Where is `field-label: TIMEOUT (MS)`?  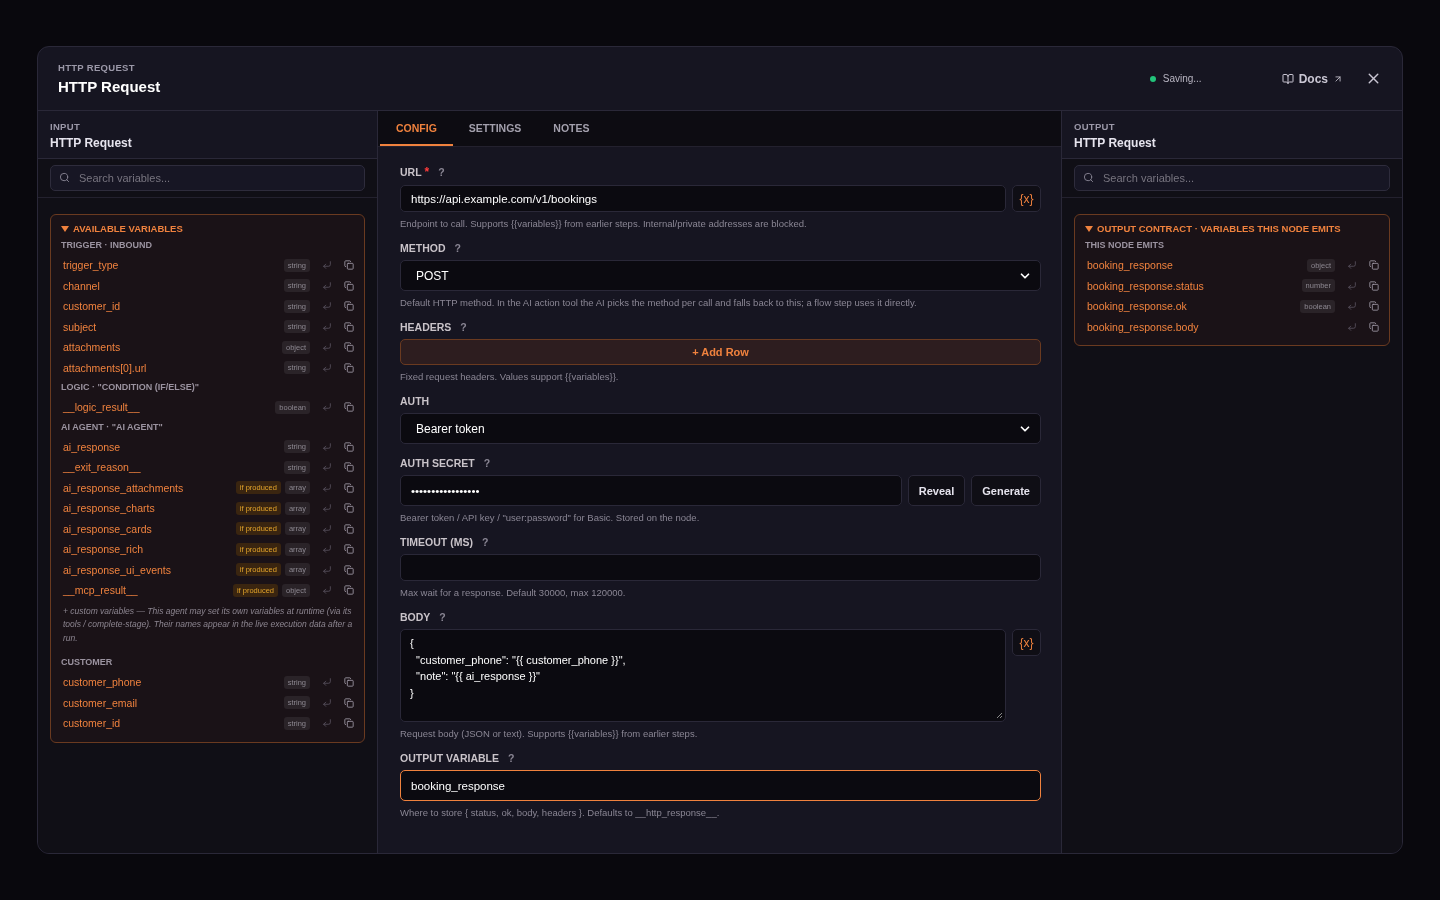 field-label: TIMEOUT (MS) is located at coordinates (436, 542).